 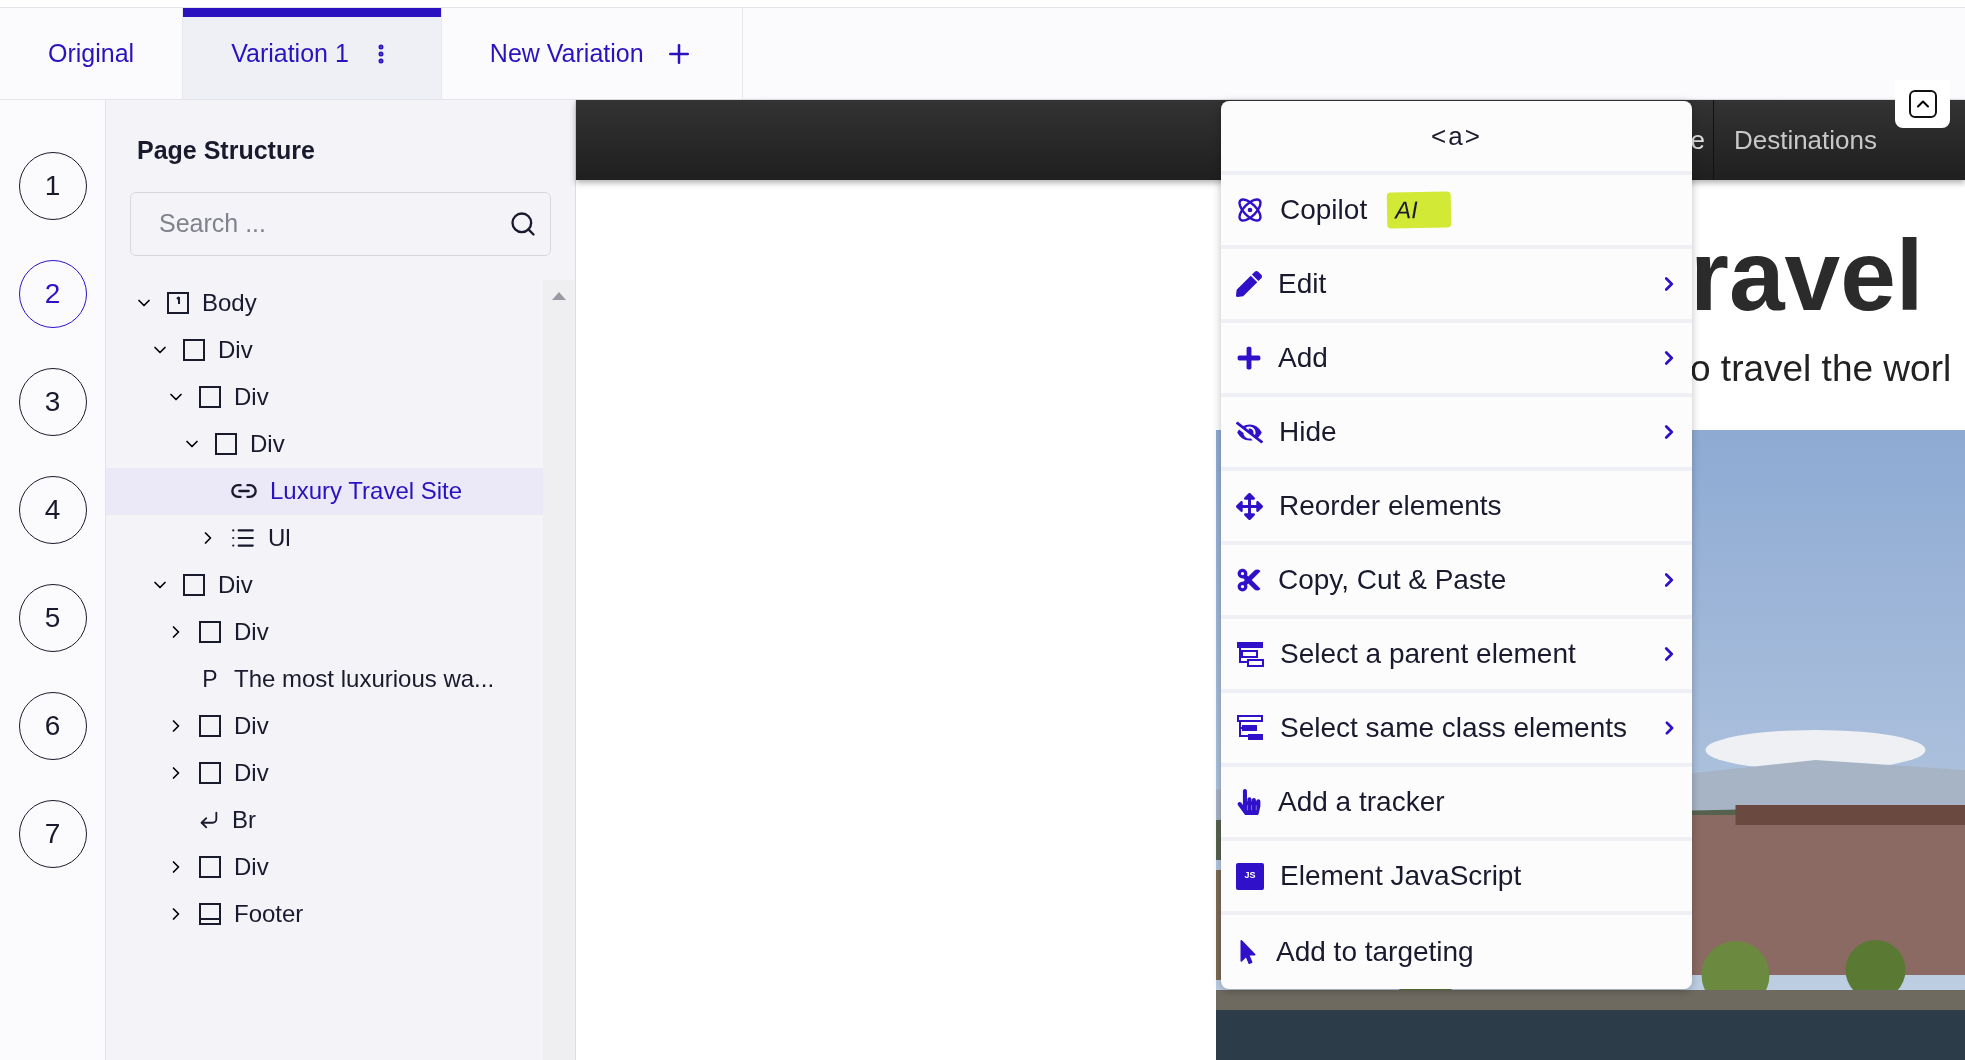 I want to click on body-icon, so click(x=178, y=303).